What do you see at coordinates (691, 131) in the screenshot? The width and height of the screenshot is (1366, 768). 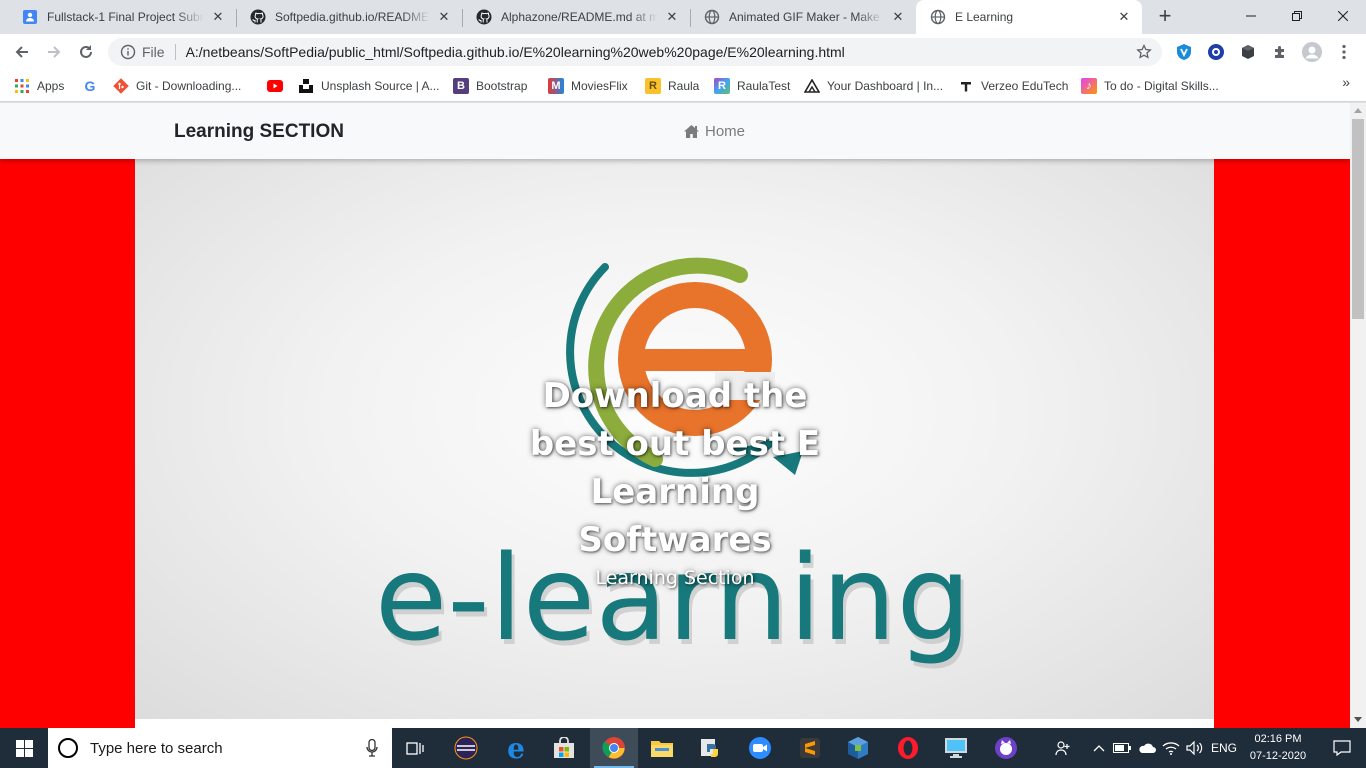 I see `home-icon` at bounding box center [691, 131].